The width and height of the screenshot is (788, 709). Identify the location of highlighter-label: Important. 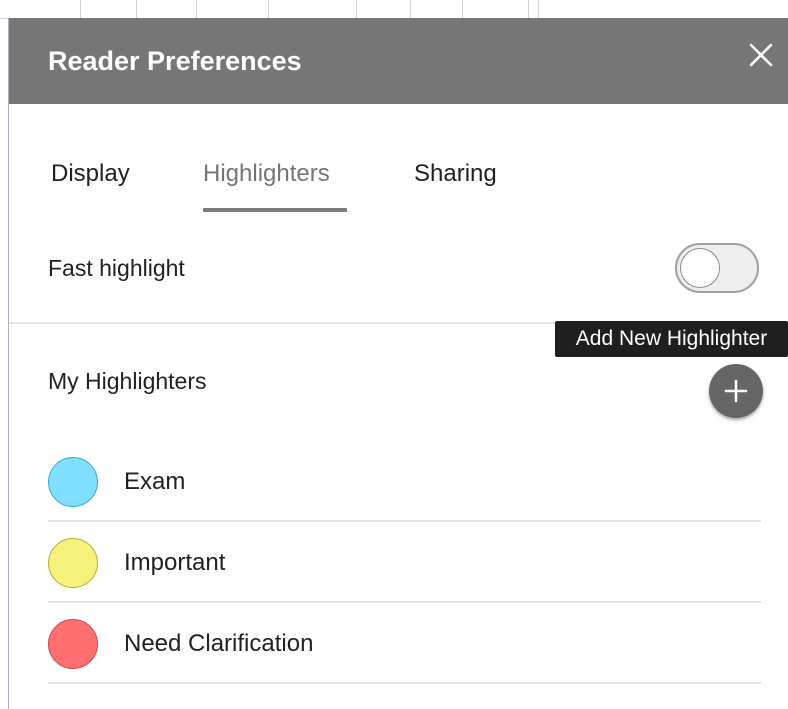
(175, 562).